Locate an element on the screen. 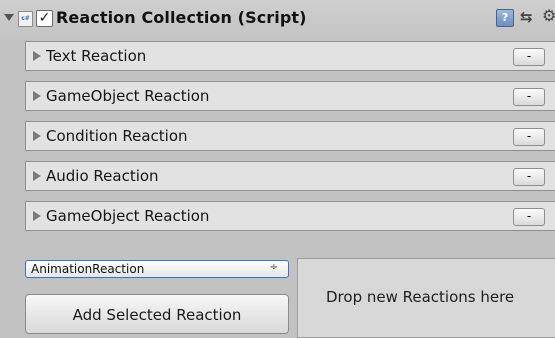 This screenshot has height=338, width=555. csharp-script-icon: c# is located at coordinates (25, 19).